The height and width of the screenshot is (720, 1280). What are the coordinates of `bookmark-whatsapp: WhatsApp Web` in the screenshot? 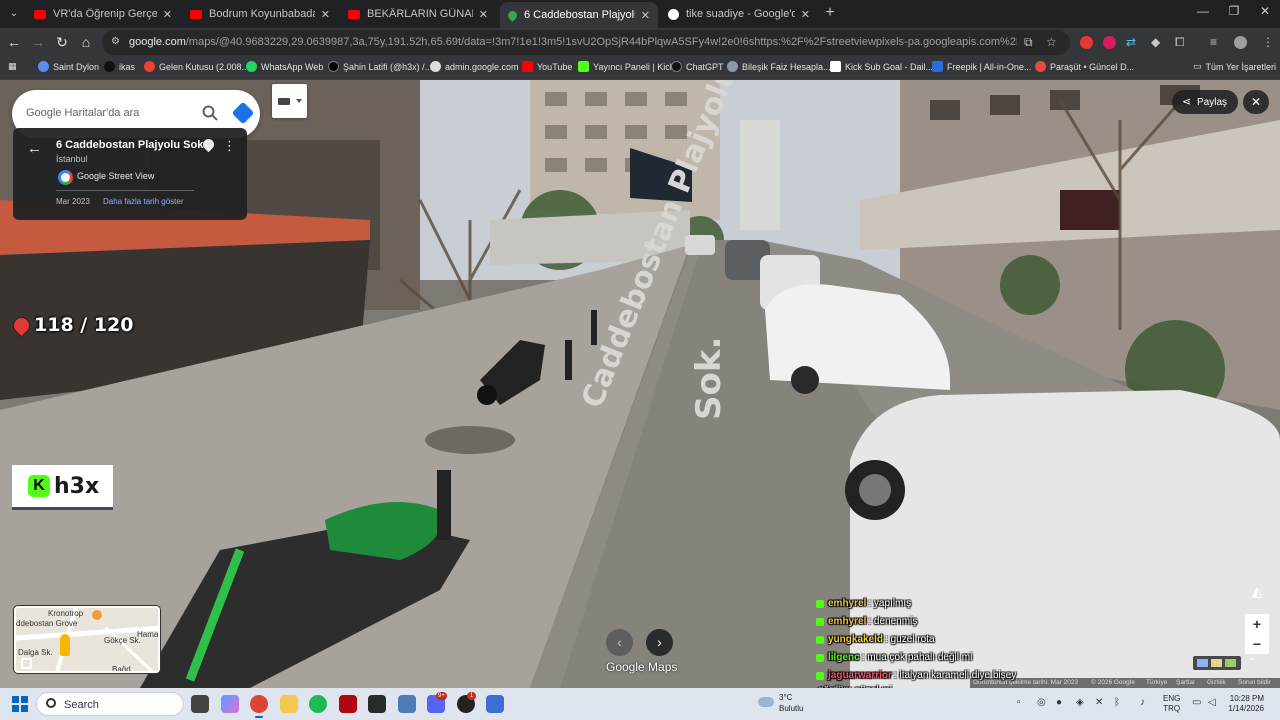 It's located at (284, 66).